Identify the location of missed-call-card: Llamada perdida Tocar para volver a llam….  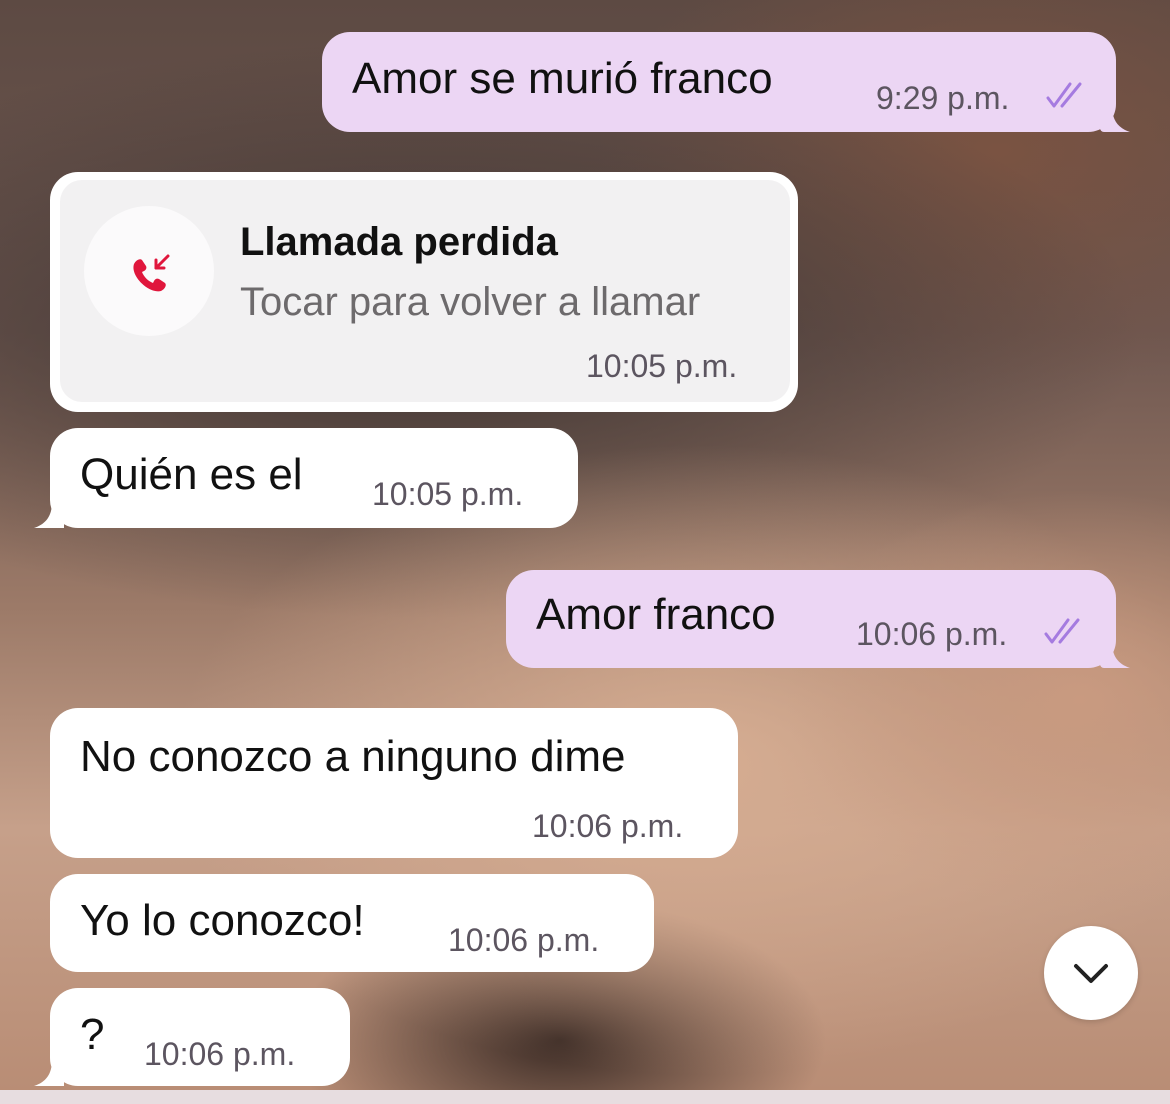
(425, 291).